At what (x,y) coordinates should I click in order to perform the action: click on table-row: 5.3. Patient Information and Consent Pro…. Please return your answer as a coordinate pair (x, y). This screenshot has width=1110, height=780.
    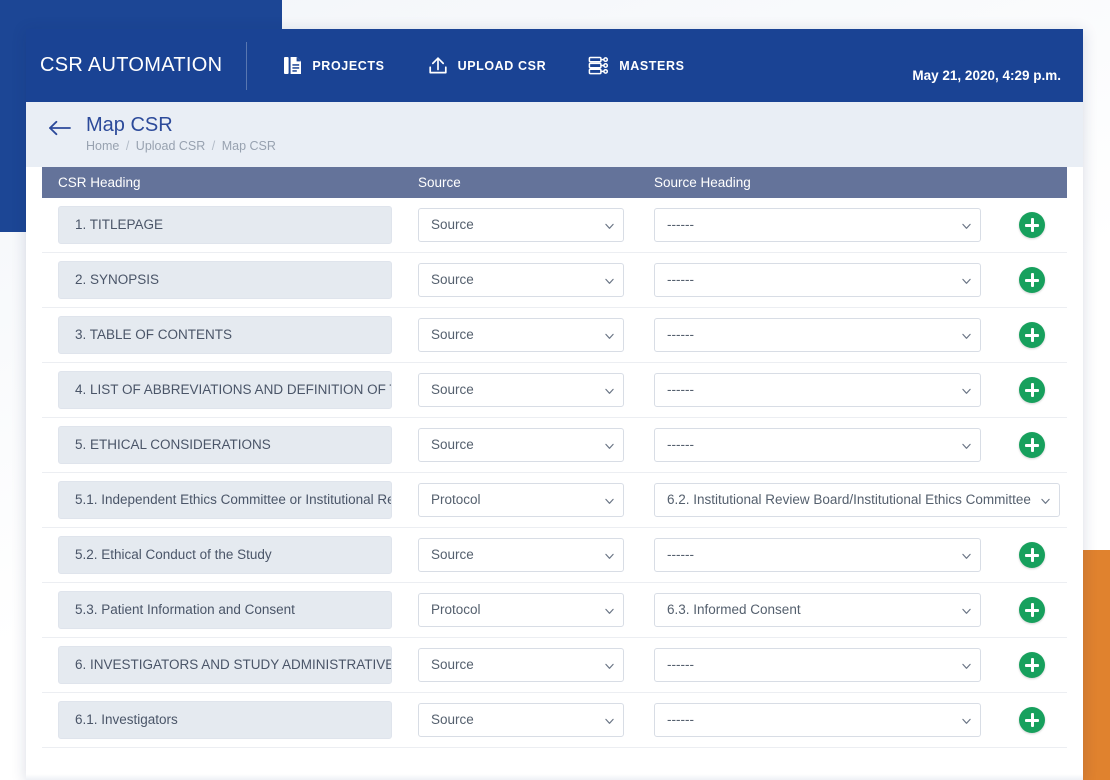
    Looking at the image, I should click on (554, 610).